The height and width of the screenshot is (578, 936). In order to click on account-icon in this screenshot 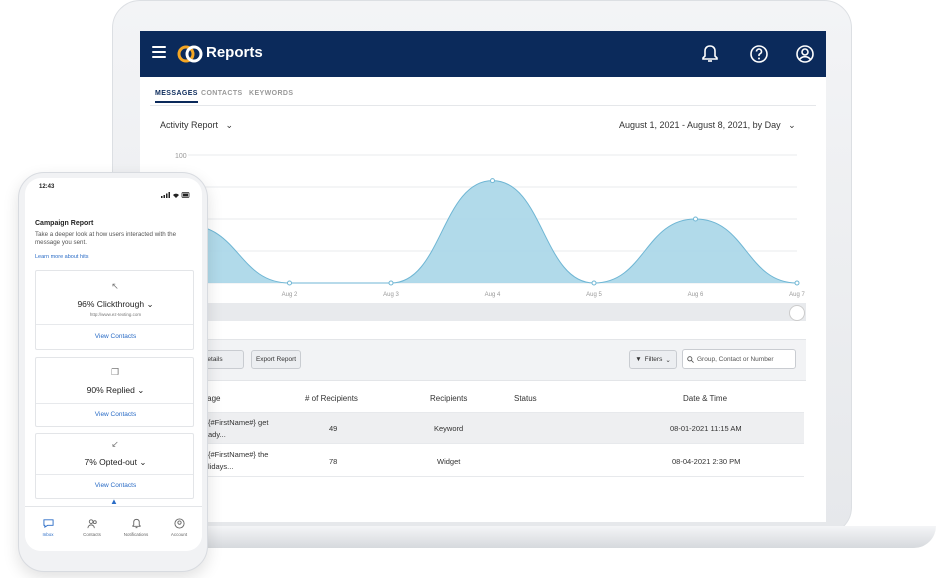, I will do `click(179, 523)`.